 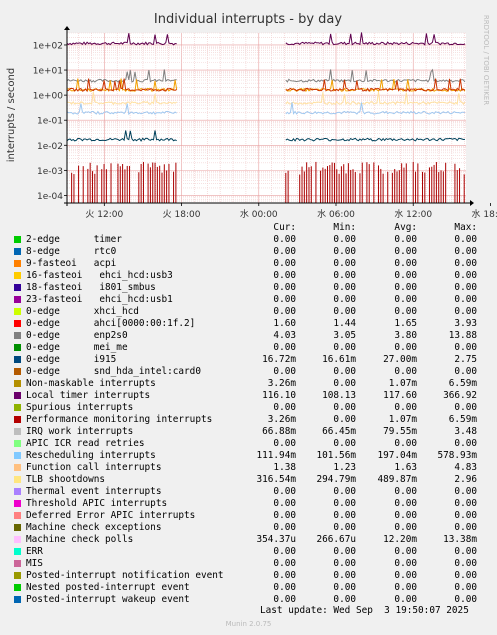 What do you see at coordinates (364, 610) in the screenshot?
I see `last-update: Last update: Wed Sep 3 19:50:07 2025` at bounding box center [364, 610].